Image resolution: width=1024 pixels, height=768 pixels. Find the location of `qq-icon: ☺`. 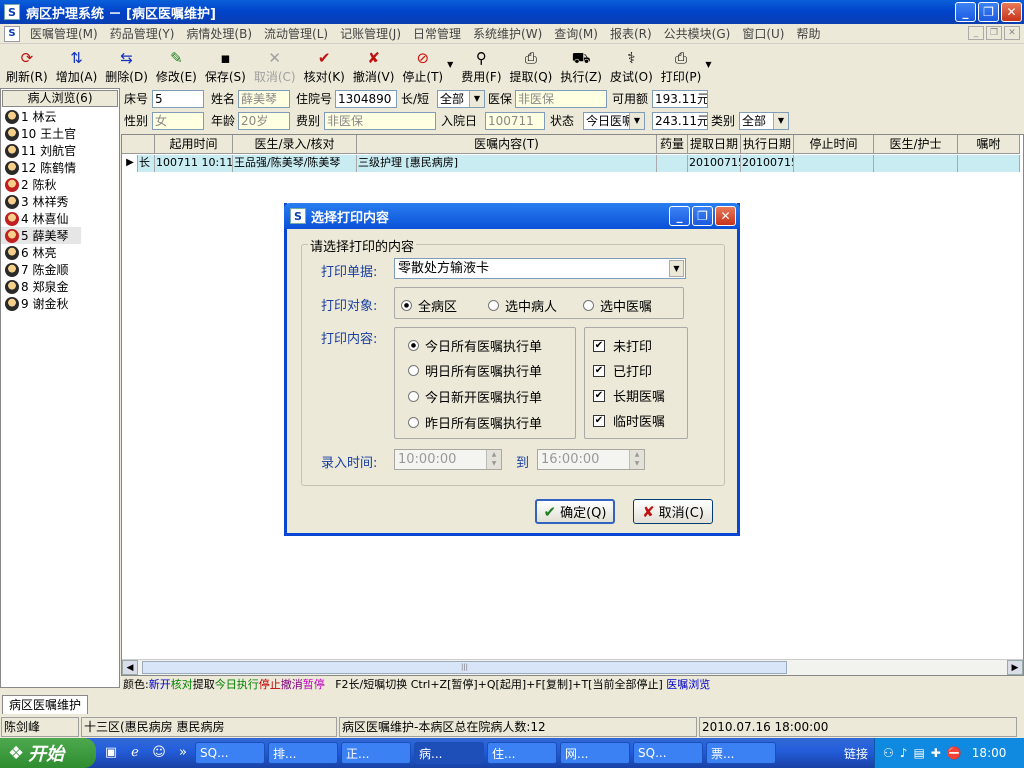

qq-icon: ☺ is located at coordinates (159, 753).